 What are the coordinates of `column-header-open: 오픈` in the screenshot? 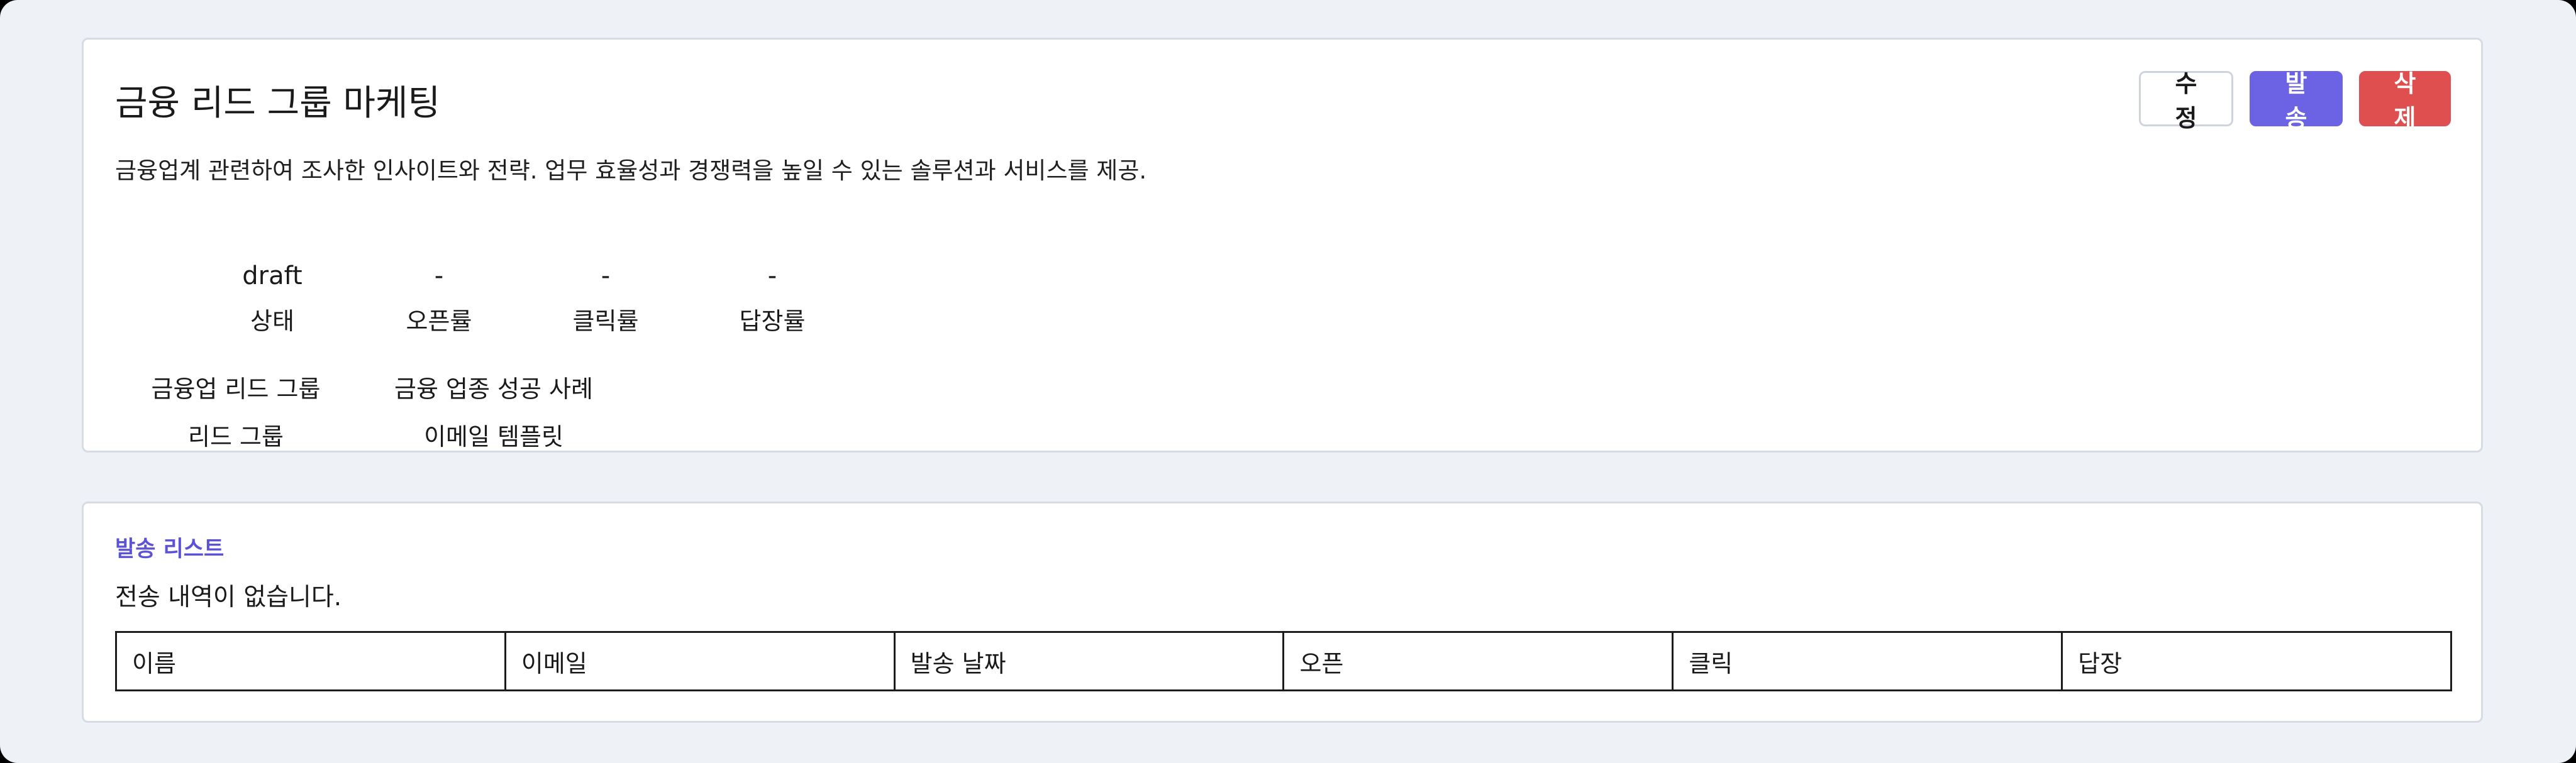 It's located at (1478, 661).